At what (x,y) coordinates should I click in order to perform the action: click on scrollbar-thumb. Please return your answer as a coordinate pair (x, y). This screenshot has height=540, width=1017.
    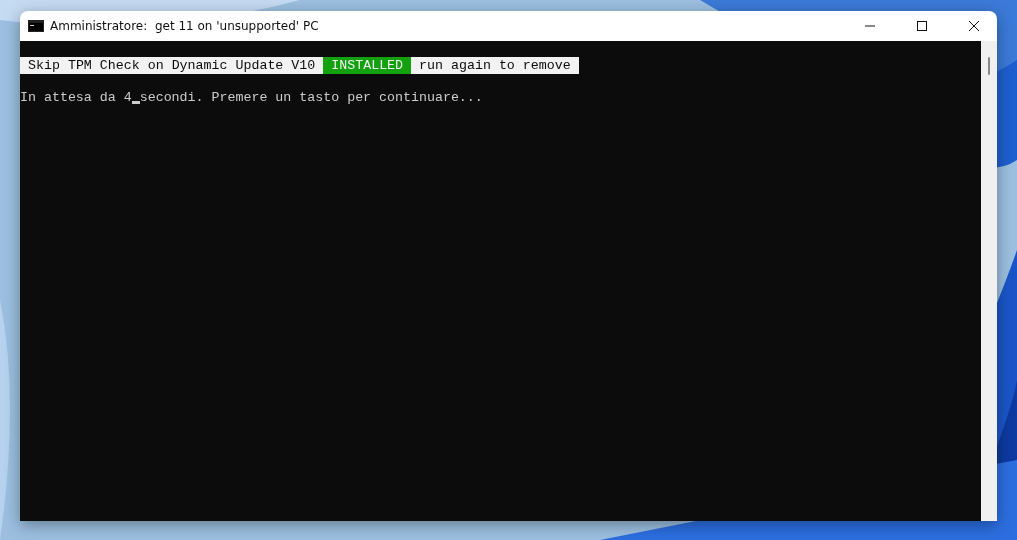
    Looking at the image, I should click on (989, 66).